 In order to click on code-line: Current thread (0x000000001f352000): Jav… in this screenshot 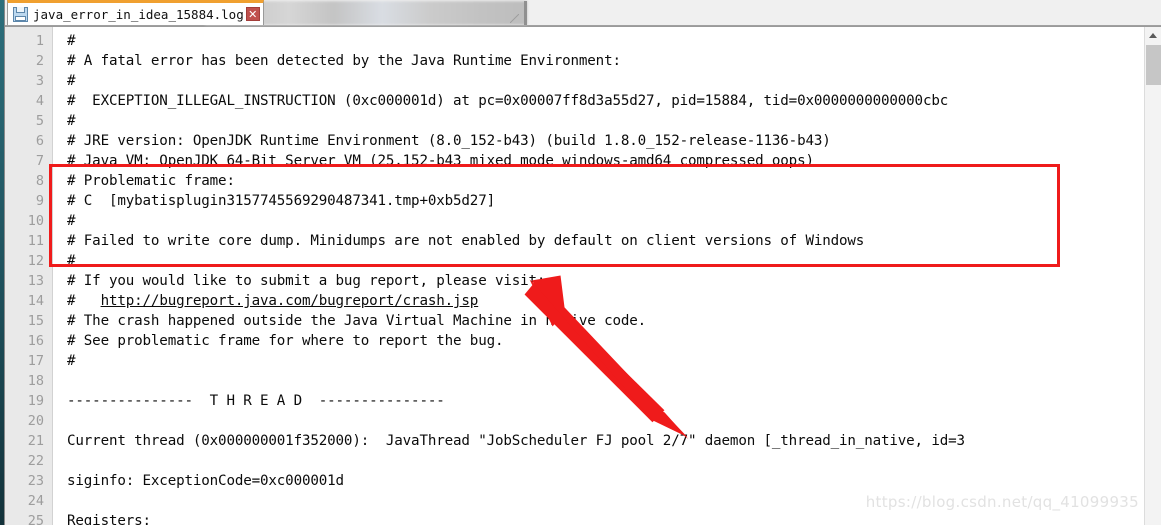, I will do `click(516, 441)`.